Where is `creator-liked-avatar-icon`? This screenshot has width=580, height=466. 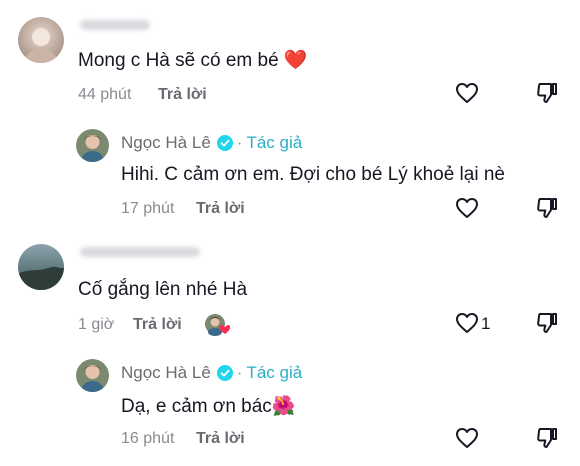 creator-liked-avatar-icon is located at coordinates (217, 324).